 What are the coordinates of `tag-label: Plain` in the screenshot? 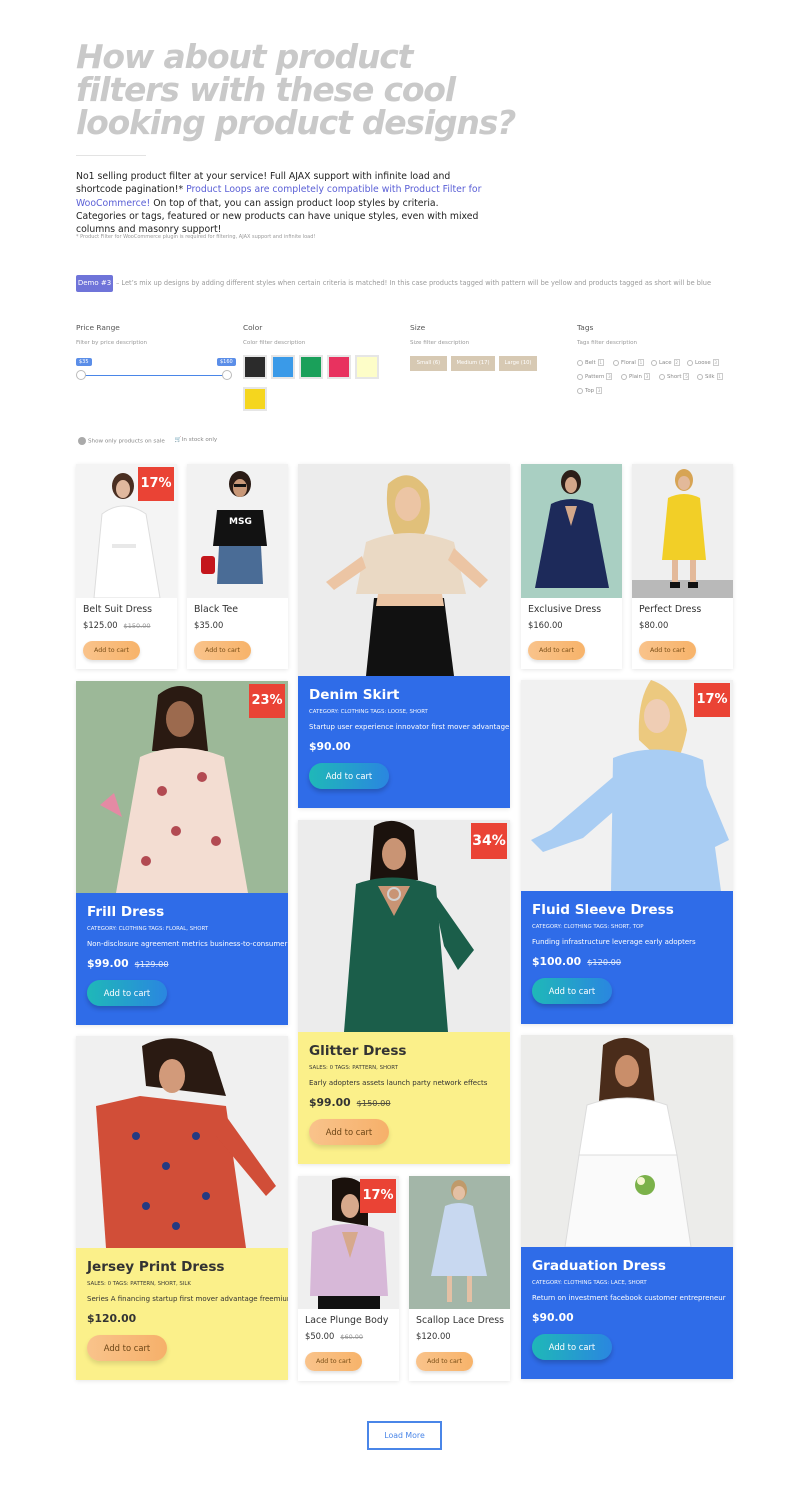 It's located at (635, 376).